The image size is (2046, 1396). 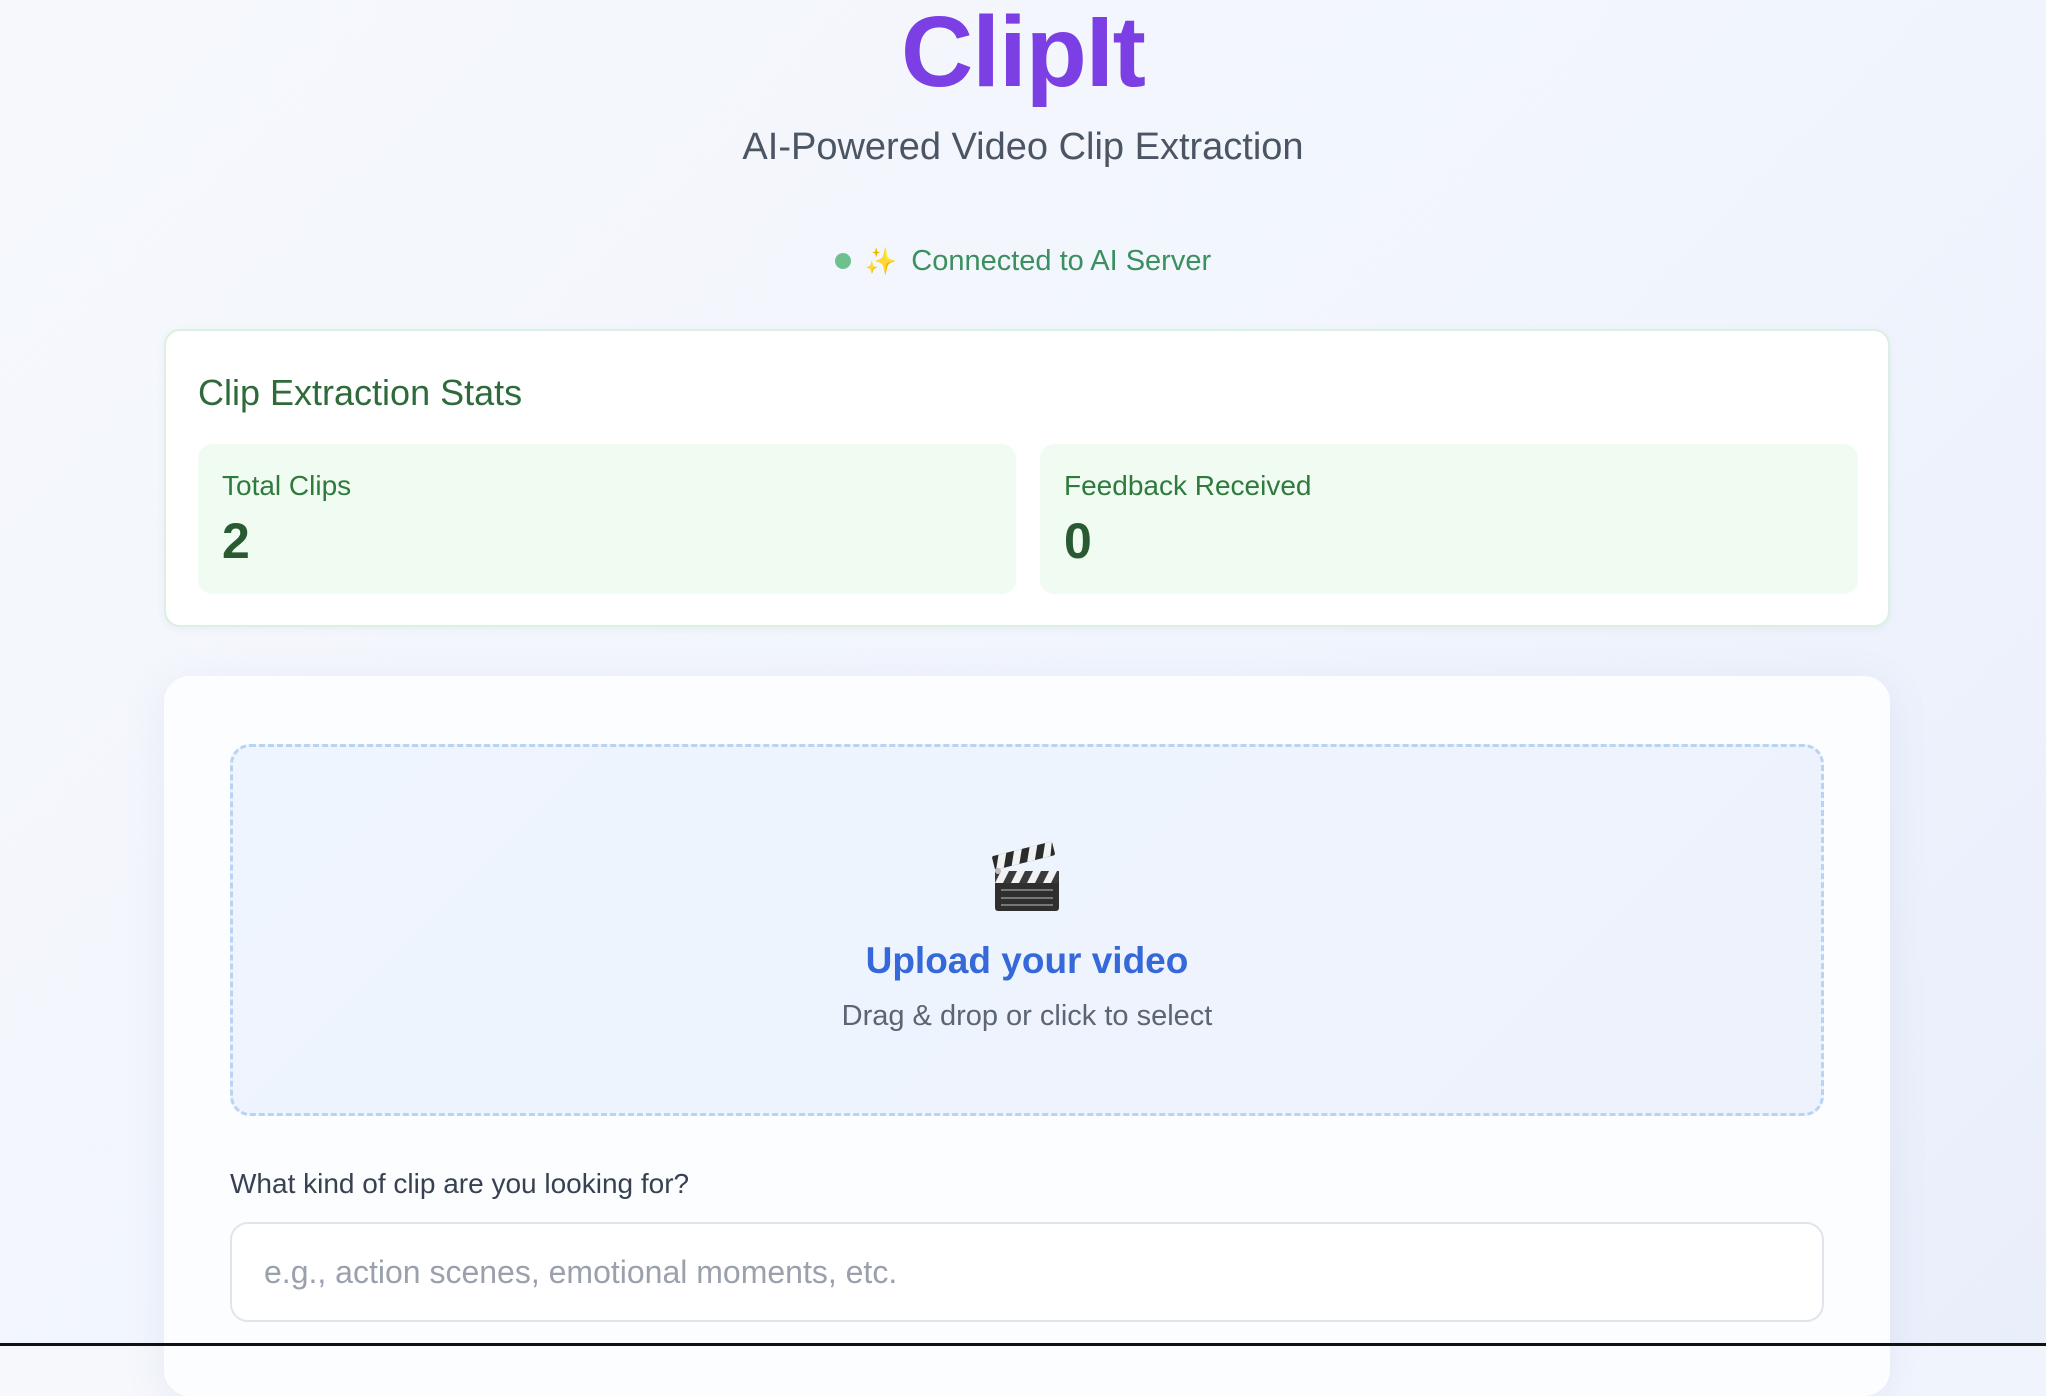 What do you see at coordinates (1027, 960) in the screenshot?
I see `upload-title: Upload your video` at bounding box center [1027, 960].